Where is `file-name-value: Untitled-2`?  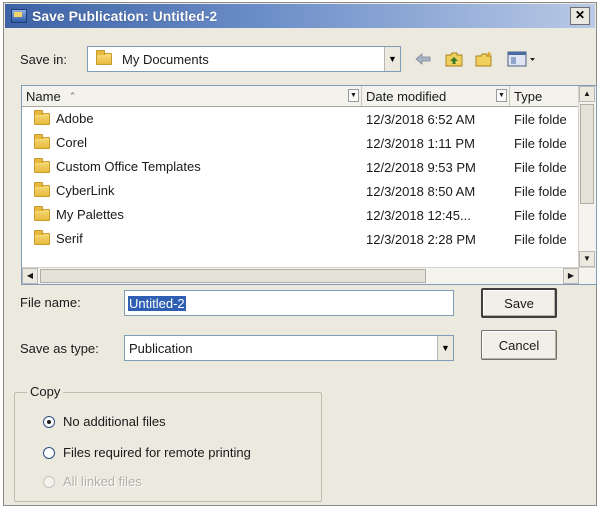
file-name-value: Untitled-2 is located at coordinates (157, 303).